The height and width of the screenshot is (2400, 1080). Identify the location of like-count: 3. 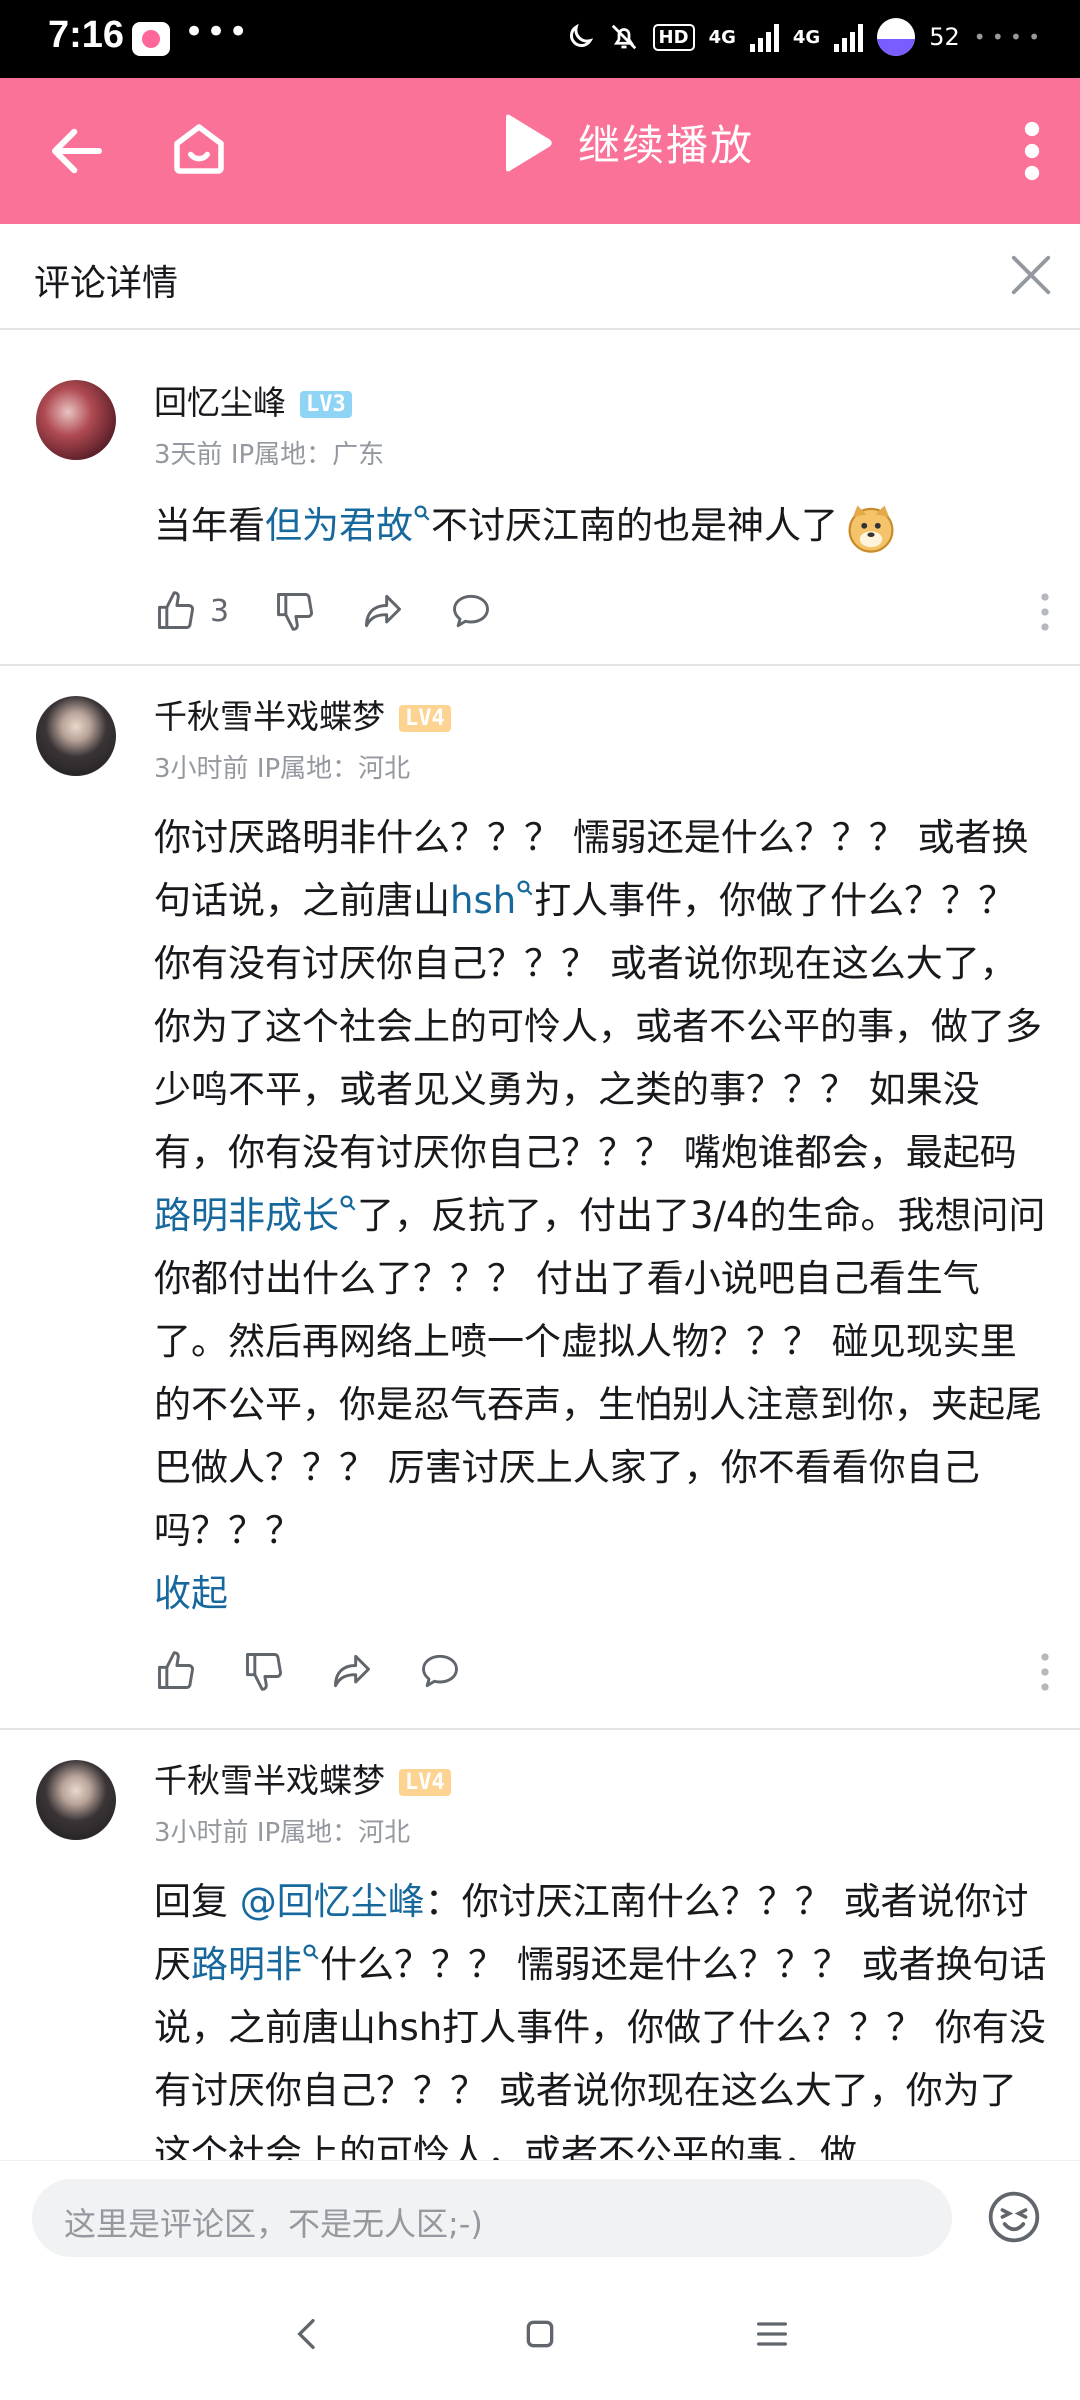
(220, 611).